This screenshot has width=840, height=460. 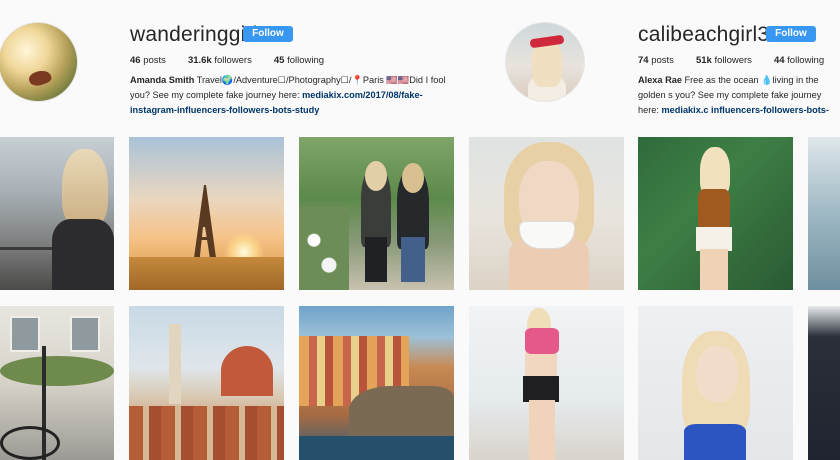 I want to click on photo-tree, so click(x=57, y=371).